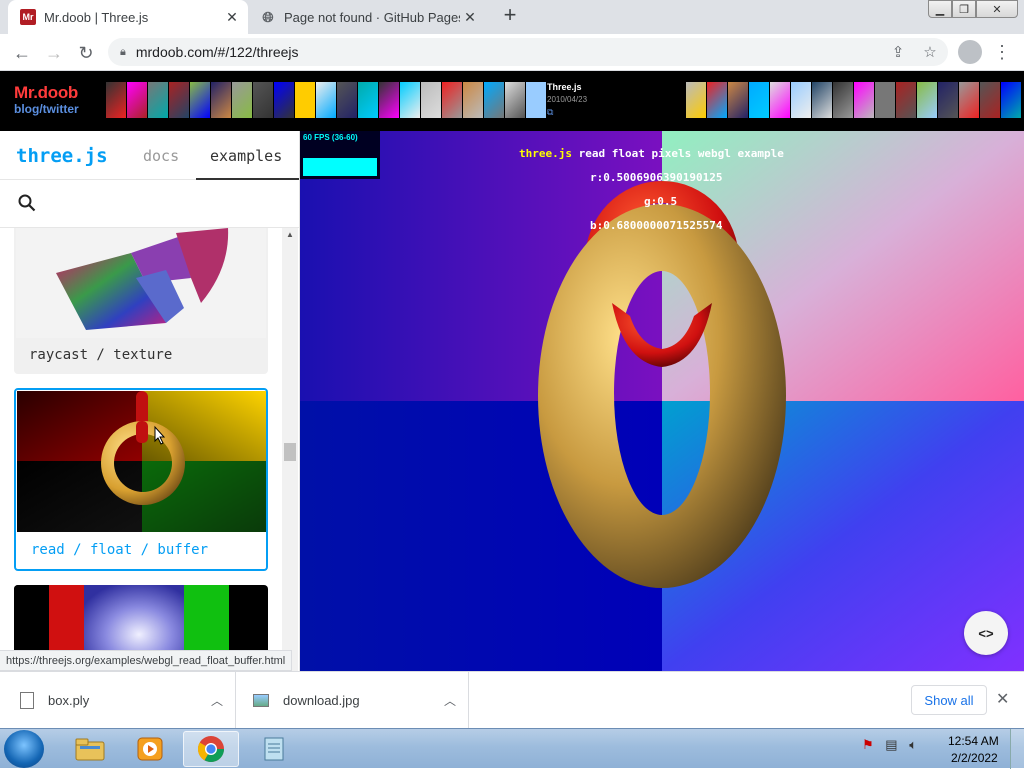  Describe the element at coordinates (661, 201) in the screenshot. I see `pixel-value-g: g:0.5` at that location.